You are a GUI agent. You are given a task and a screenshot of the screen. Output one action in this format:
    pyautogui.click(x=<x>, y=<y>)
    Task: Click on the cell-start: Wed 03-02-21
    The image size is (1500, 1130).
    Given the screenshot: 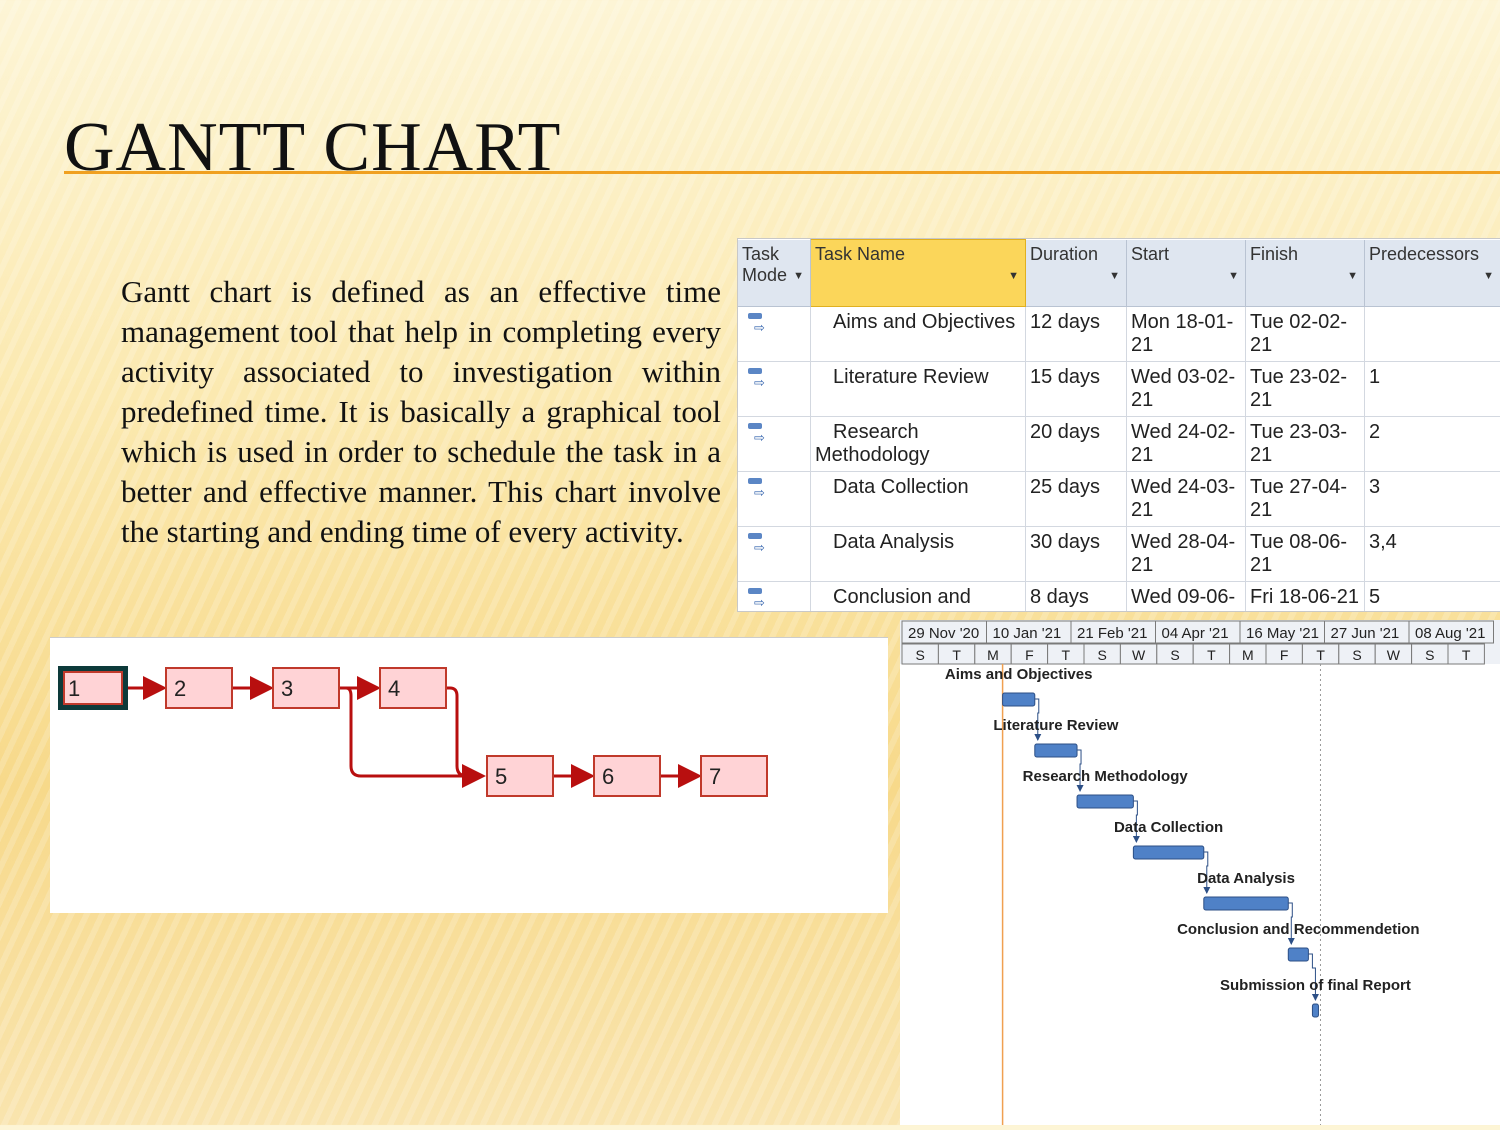 What is the action you would take?
    pyautogui.click(x=1186, y=389)
    